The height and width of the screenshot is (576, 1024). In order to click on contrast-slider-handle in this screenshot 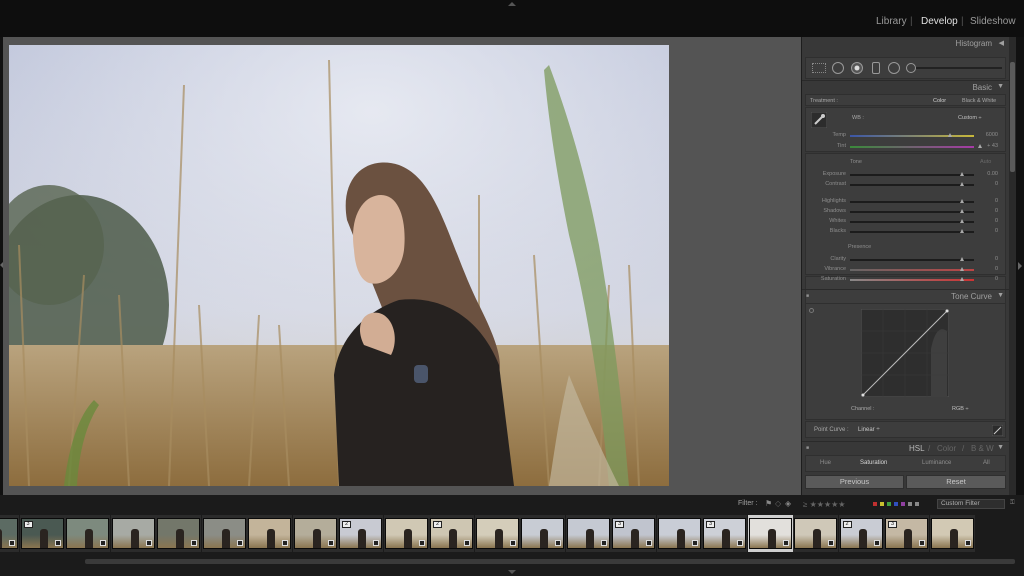, I will do `click(962, 184)`.